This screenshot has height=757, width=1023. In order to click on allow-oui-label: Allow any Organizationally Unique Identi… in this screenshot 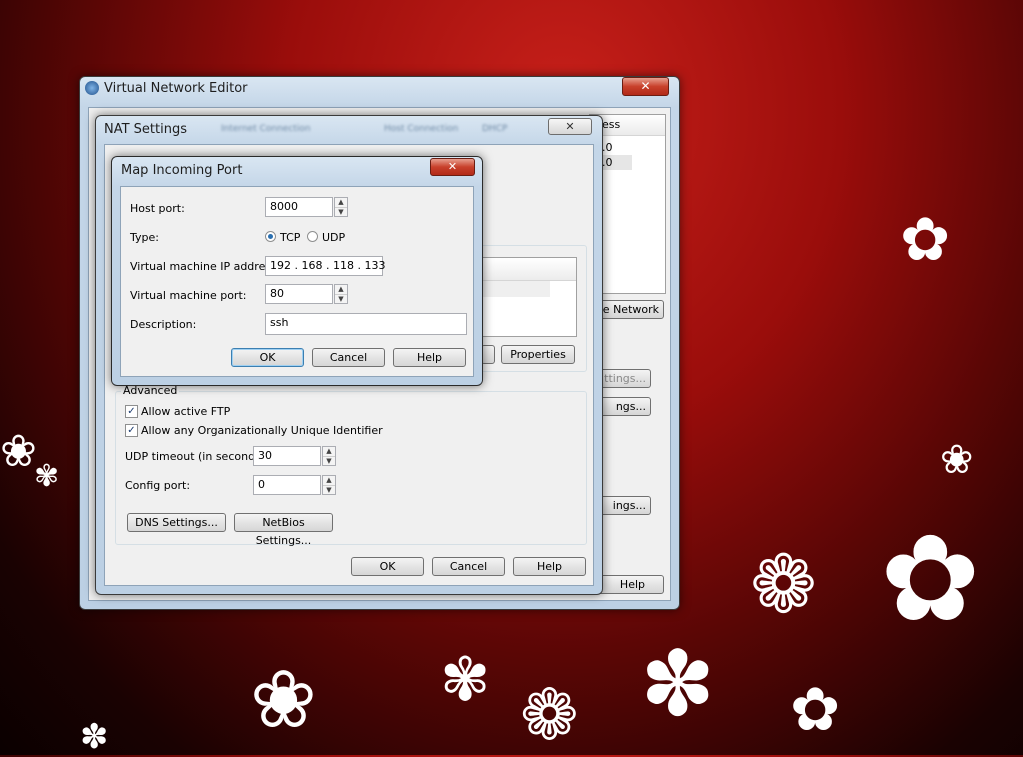, I will do `click(262, 430)`.